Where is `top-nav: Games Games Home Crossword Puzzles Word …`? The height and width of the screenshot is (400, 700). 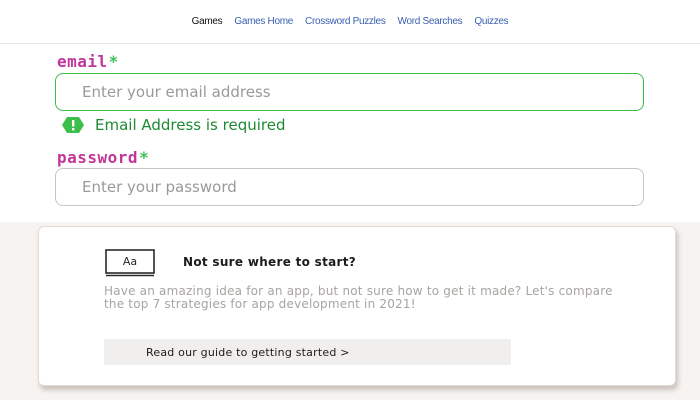 top-nav: Games Games Home Crossword Puzzles Word … is located at coordinates (350, 22).